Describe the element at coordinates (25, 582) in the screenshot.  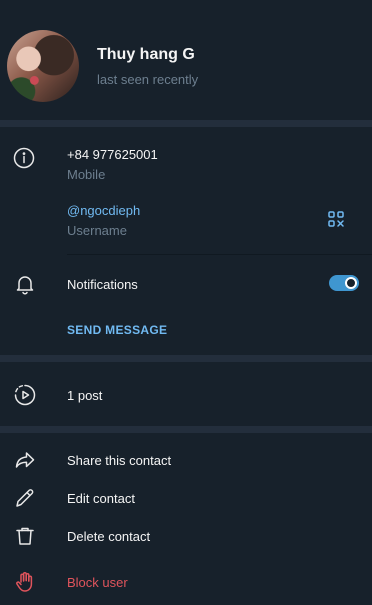
I see `hand-stop-icon` at that location.